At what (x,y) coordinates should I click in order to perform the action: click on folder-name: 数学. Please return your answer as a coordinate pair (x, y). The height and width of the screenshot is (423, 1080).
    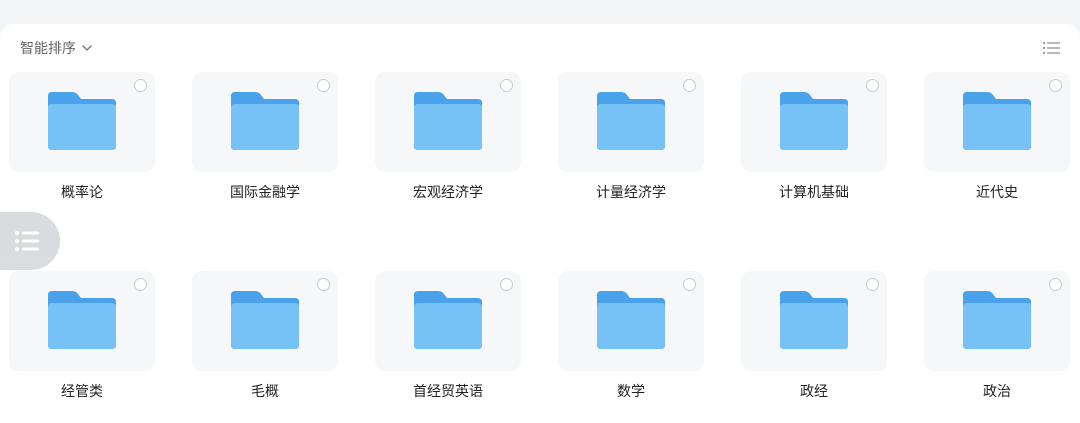
    Looking at the image, I should click on (631, 392).